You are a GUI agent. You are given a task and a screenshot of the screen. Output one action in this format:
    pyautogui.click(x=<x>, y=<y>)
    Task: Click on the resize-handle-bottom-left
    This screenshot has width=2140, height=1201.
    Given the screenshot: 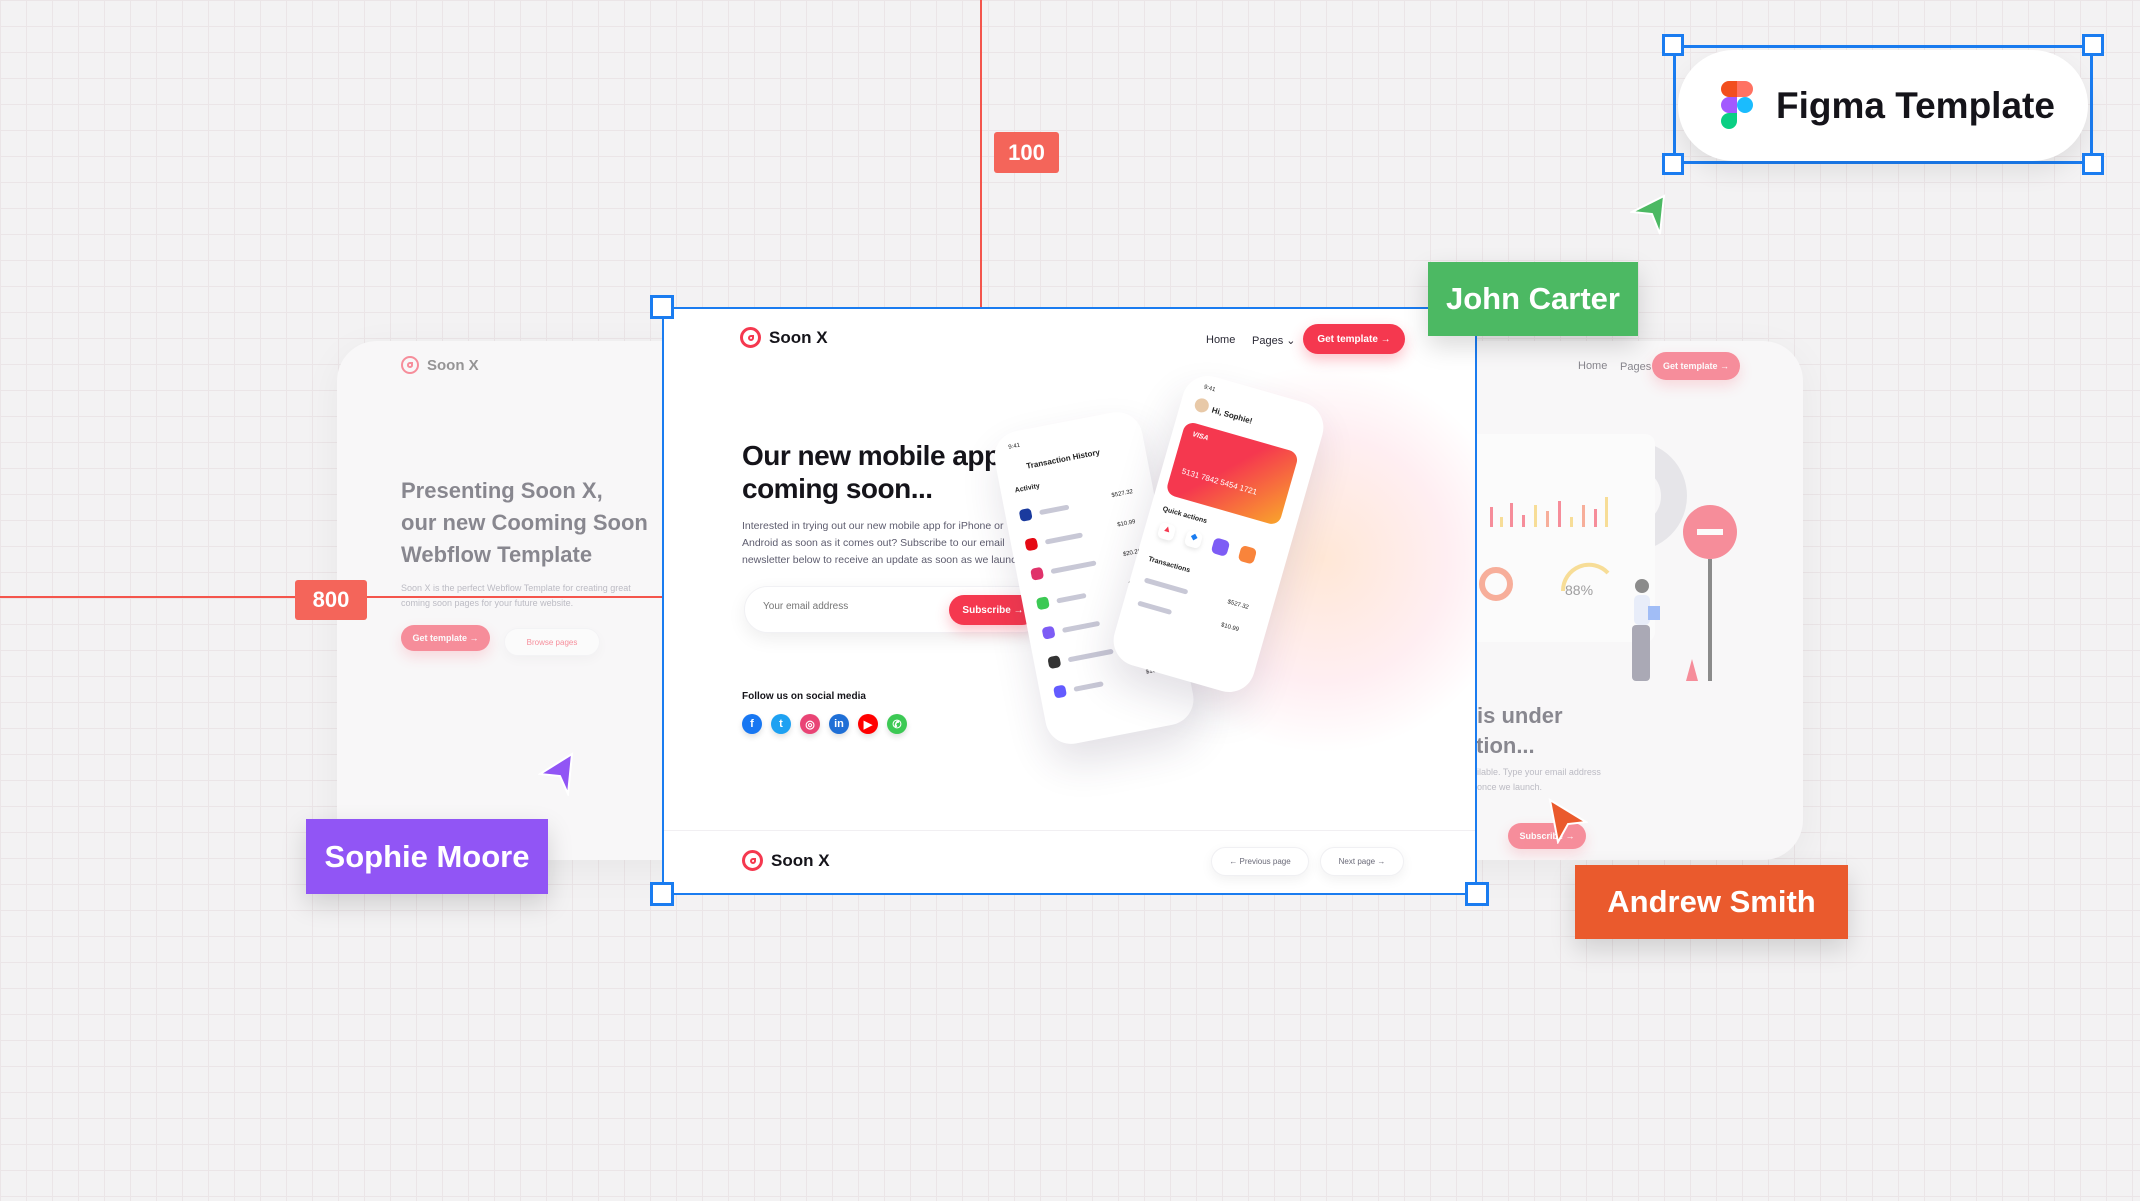 What is the action you would take?
    pyautogui.click(x=662, y=894)
    